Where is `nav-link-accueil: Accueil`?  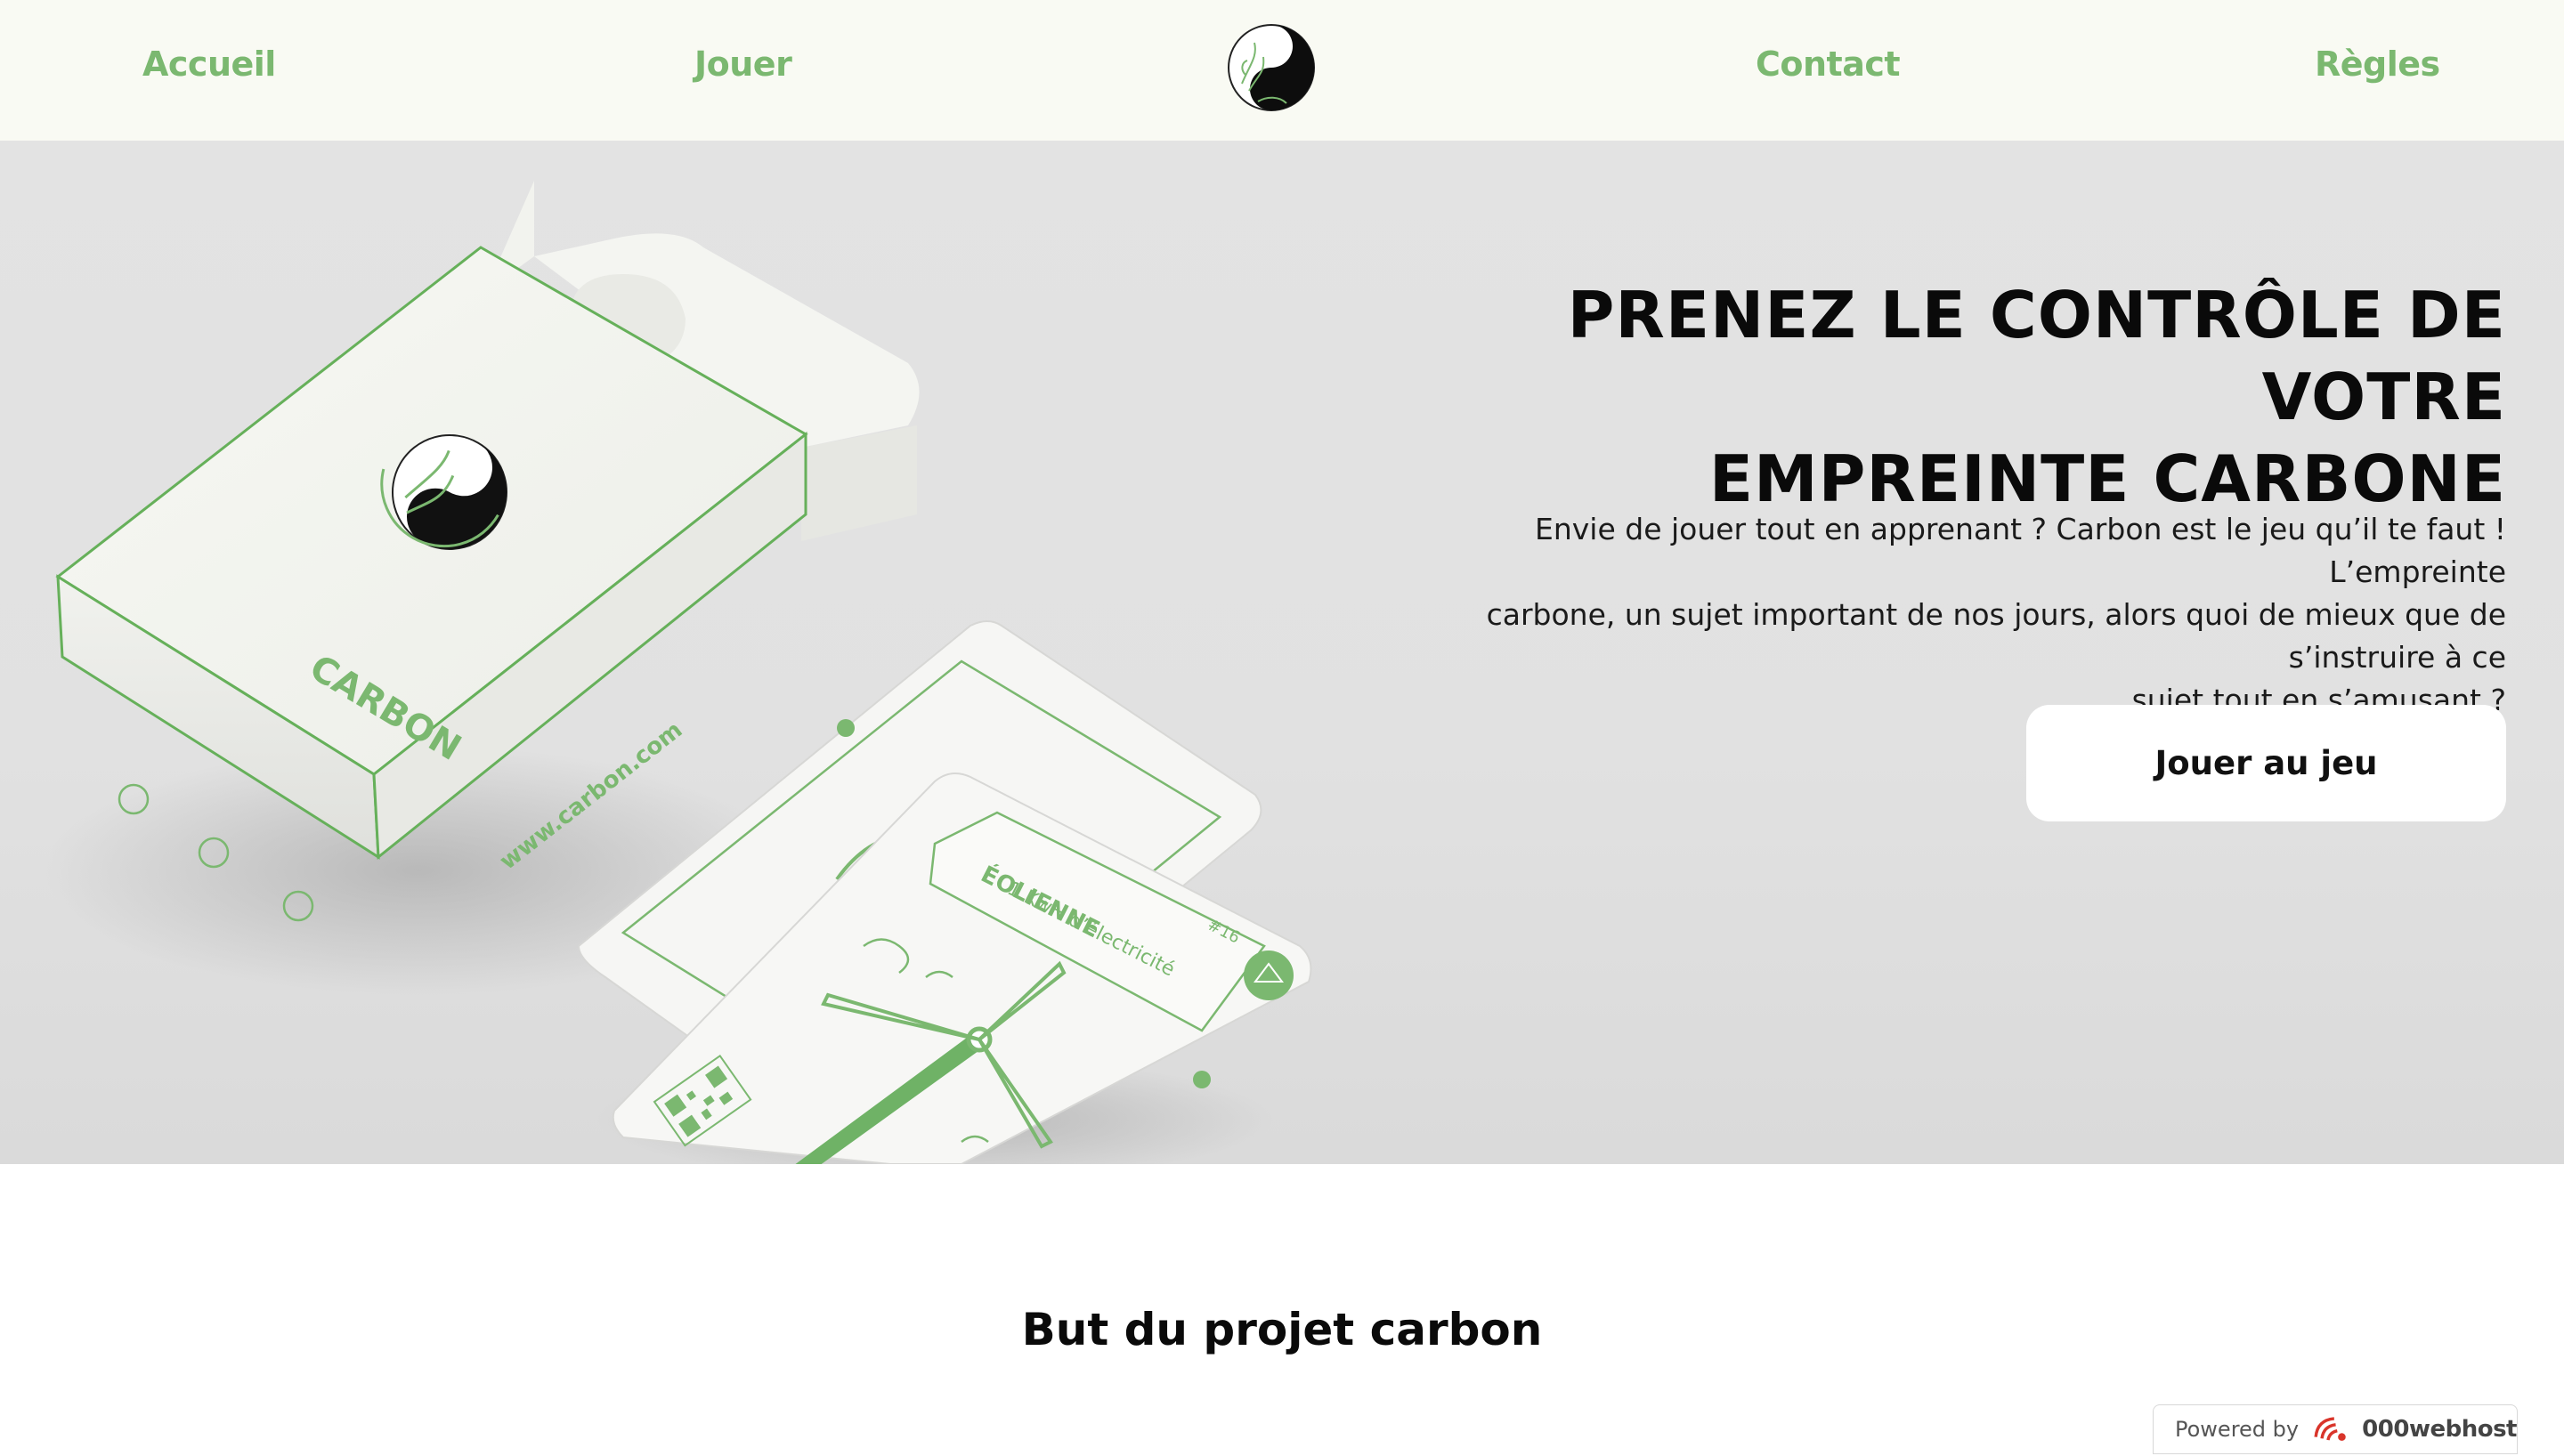 nav-link-accueil: Accueil is located at coordinates (209, 64).